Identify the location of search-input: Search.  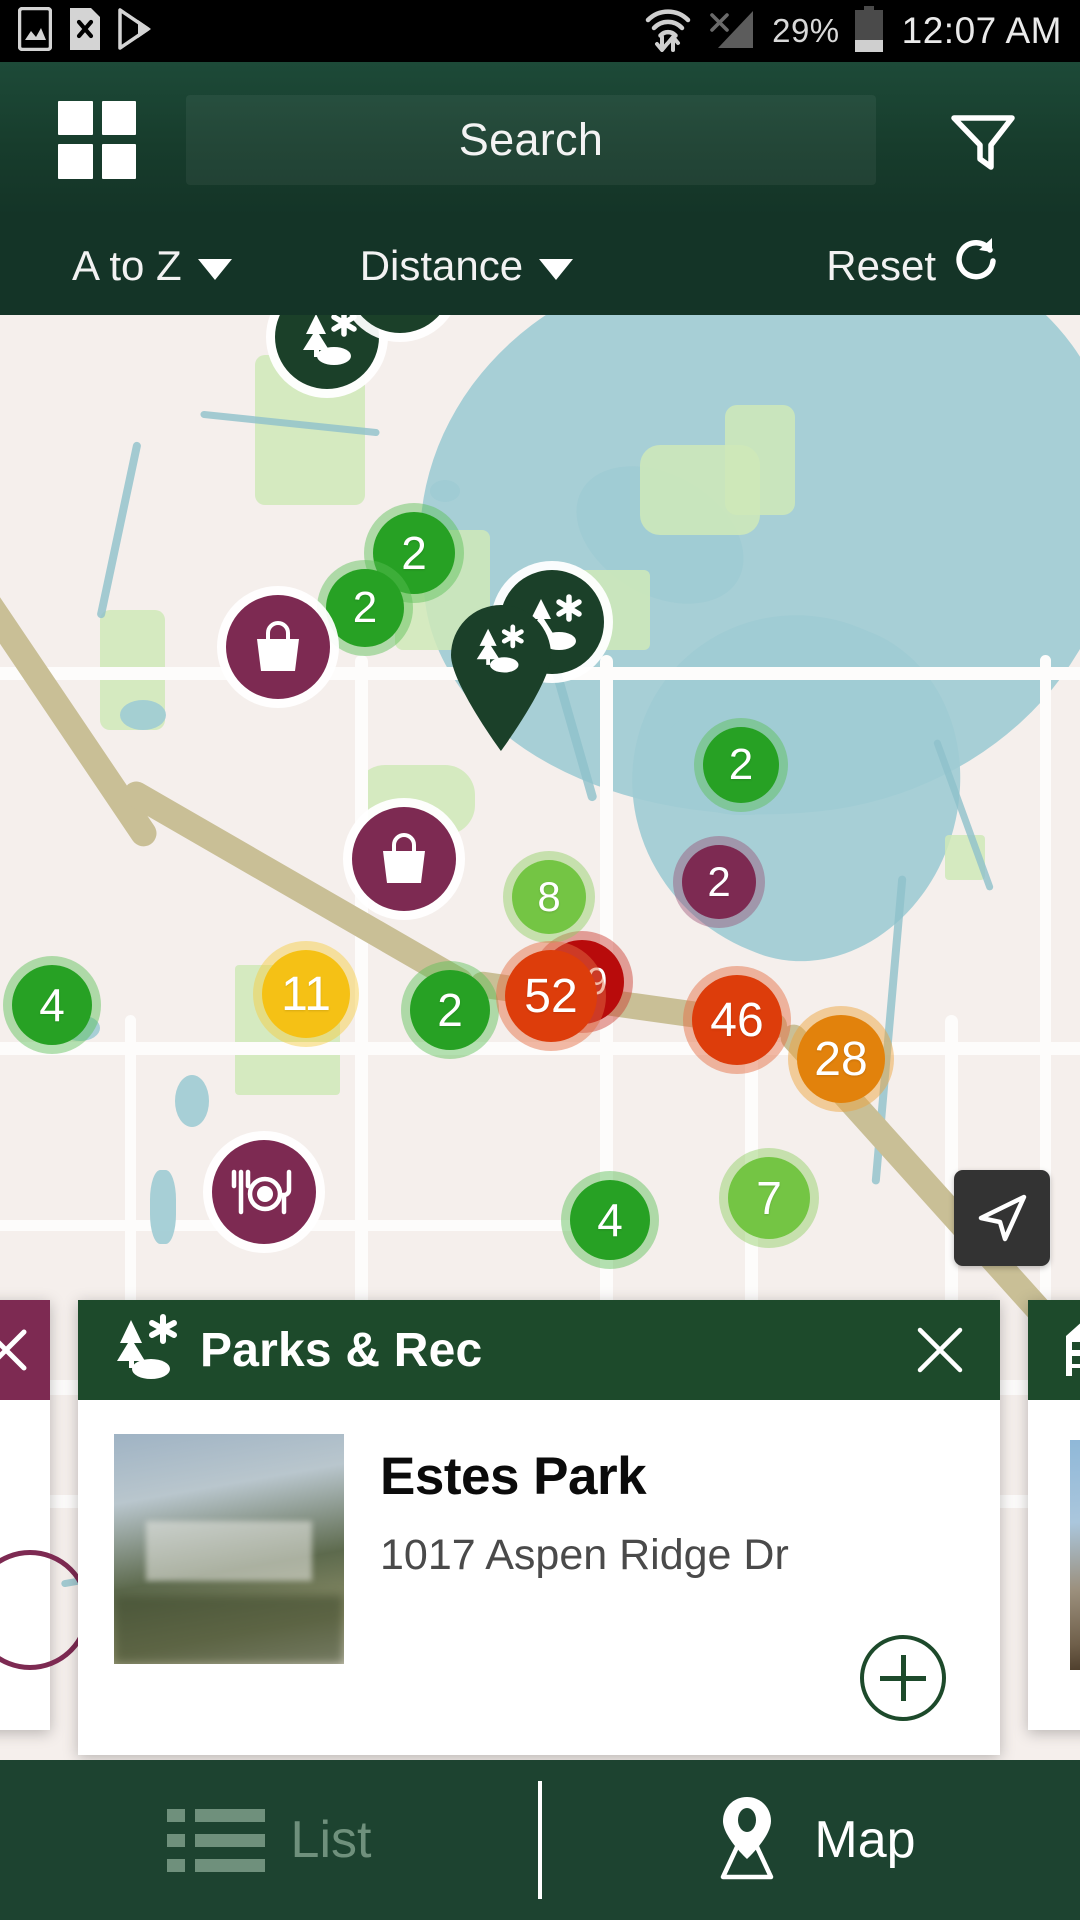
(531, 139).